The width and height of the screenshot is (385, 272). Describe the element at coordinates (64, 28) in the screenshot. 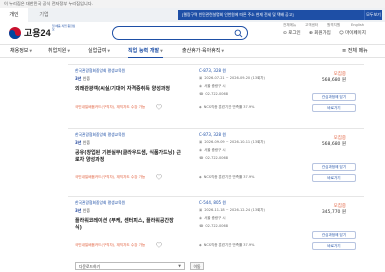

I see `logo-subtitle: 일·배움·직업 종합정보` at that location.